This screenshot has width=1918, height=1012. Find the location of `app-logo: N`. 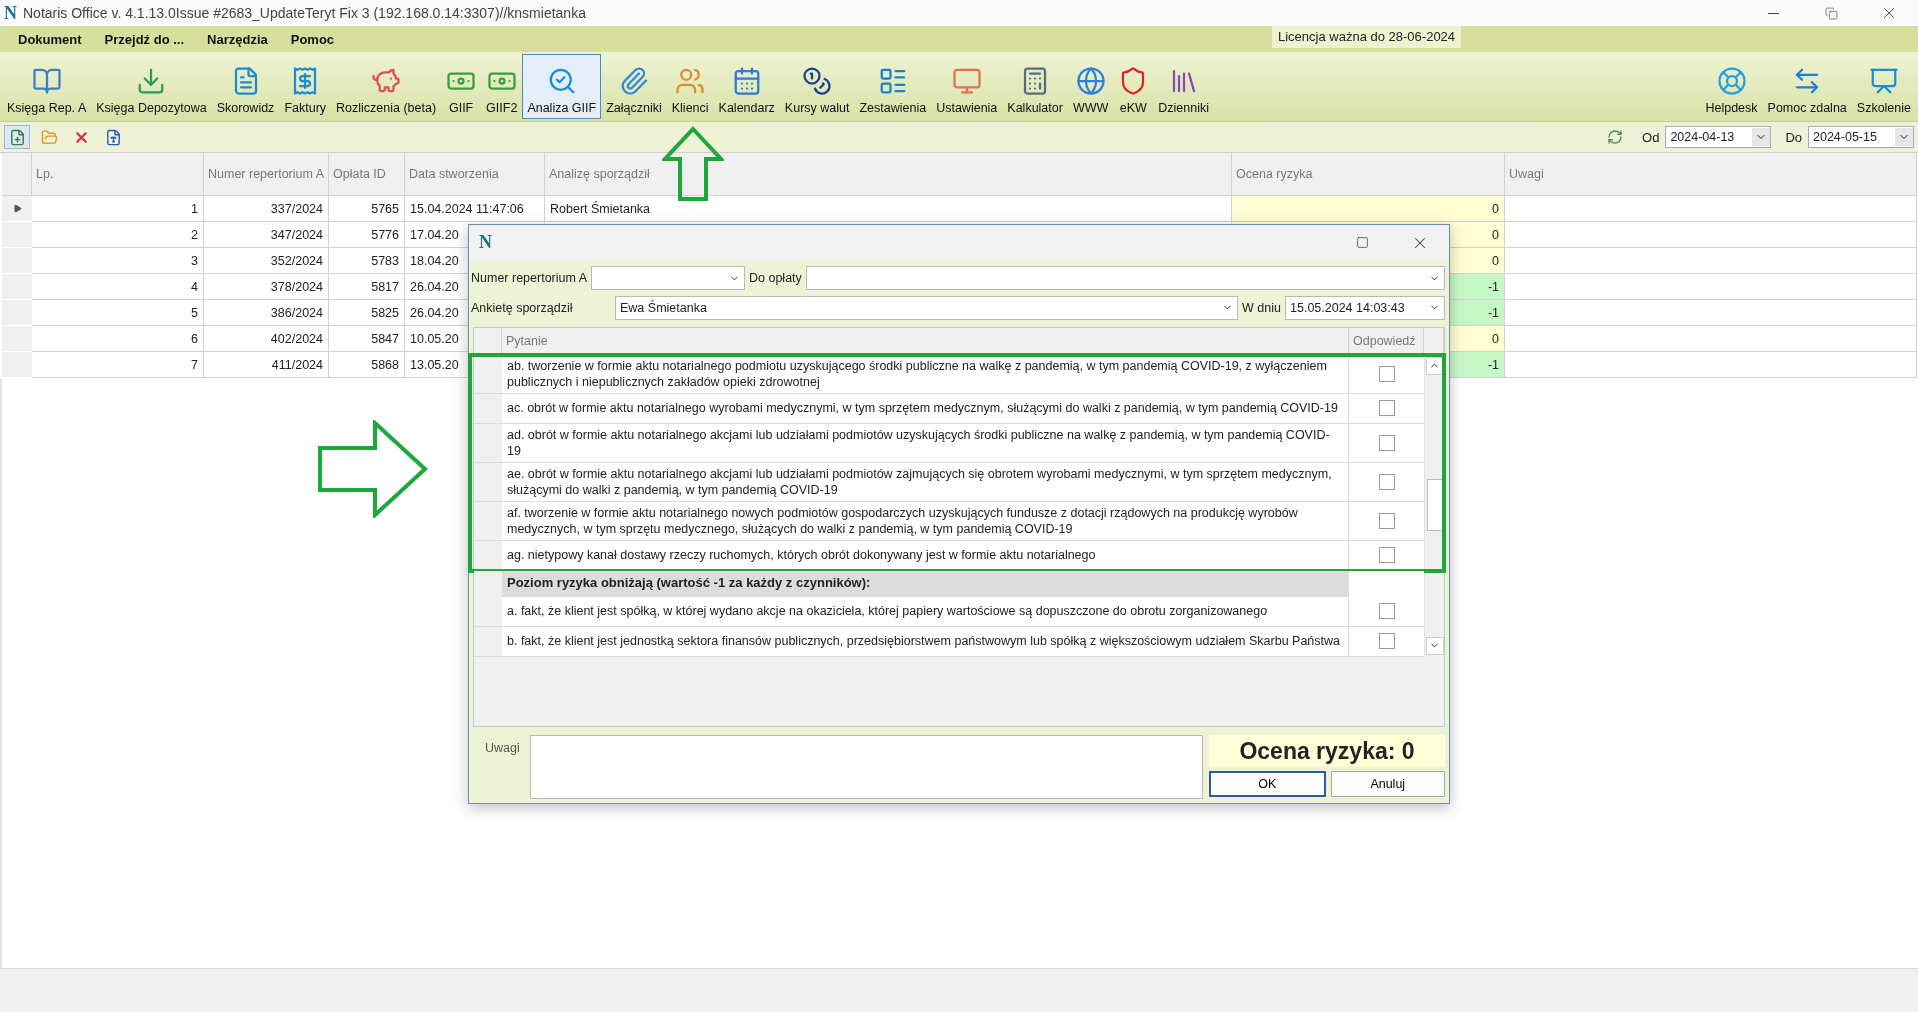

app-logo: N is located at coordinates (10, 13).